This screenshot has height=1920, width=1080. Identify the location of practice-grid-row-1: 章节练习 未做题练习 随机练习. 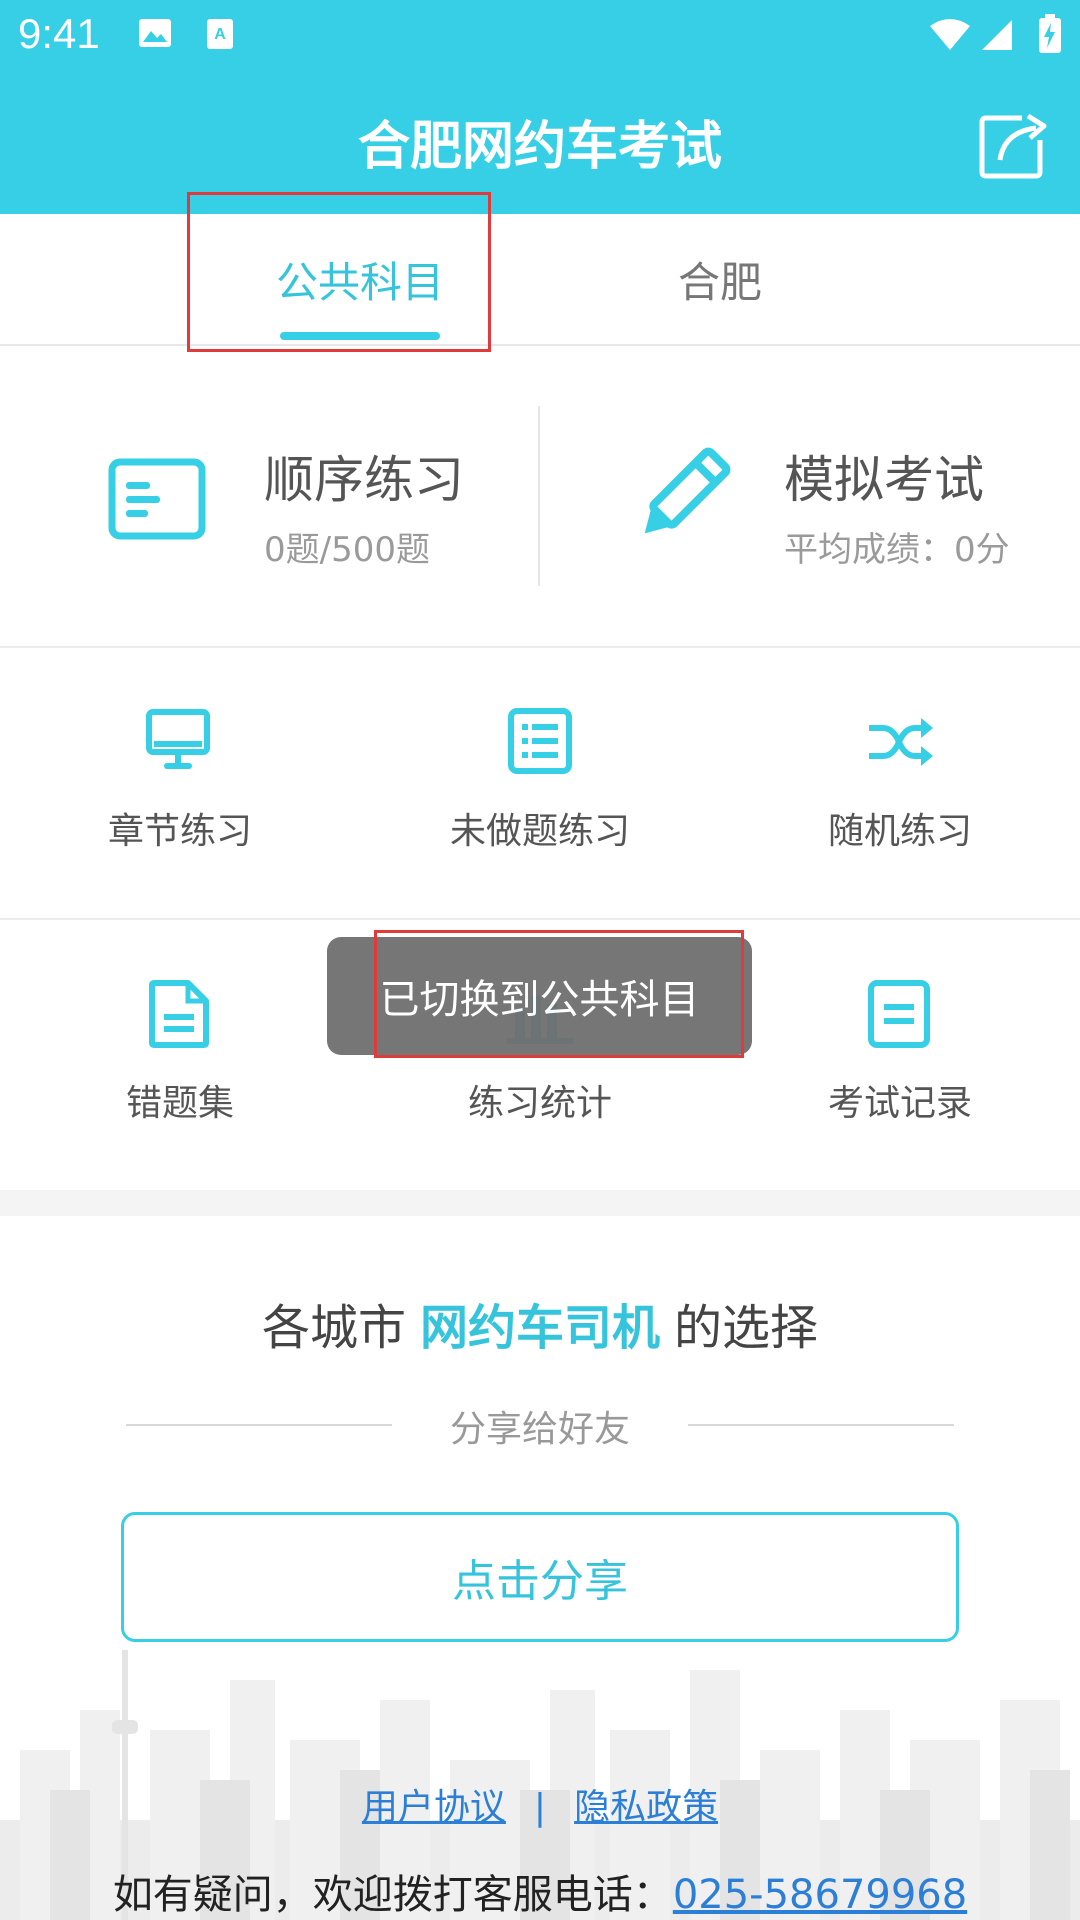
(540, 785).